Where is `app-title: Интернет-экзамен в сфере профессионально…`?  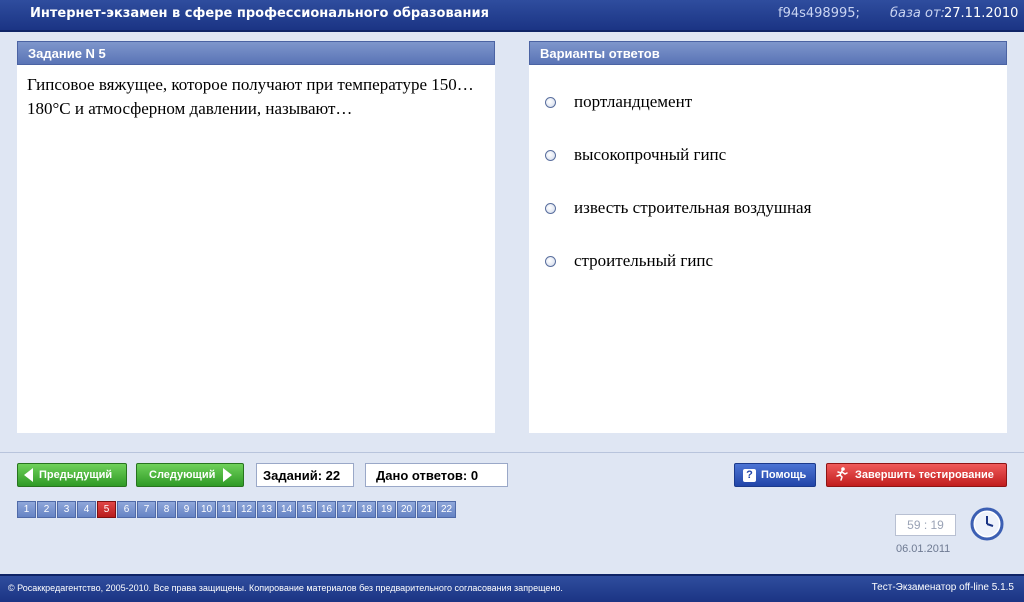
app-title: Интернет-экзамен в сфере профессионально… is located at coordinates (259, 13).